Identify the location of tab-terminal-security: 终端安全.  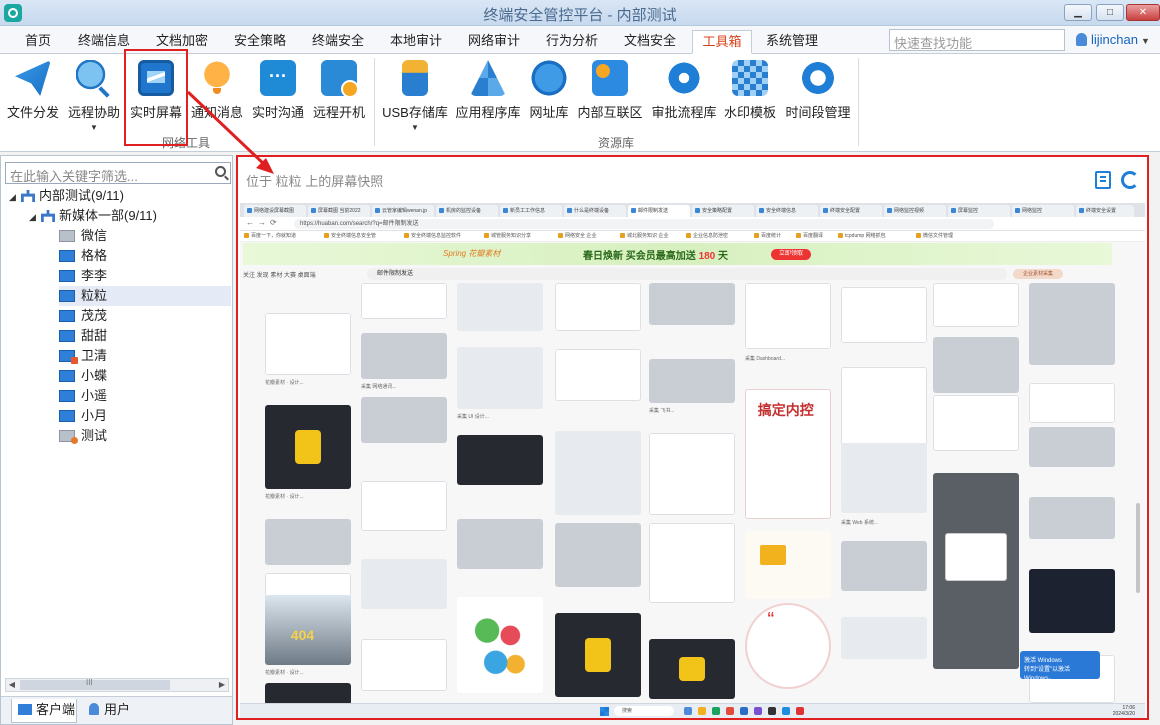
(338, 42).